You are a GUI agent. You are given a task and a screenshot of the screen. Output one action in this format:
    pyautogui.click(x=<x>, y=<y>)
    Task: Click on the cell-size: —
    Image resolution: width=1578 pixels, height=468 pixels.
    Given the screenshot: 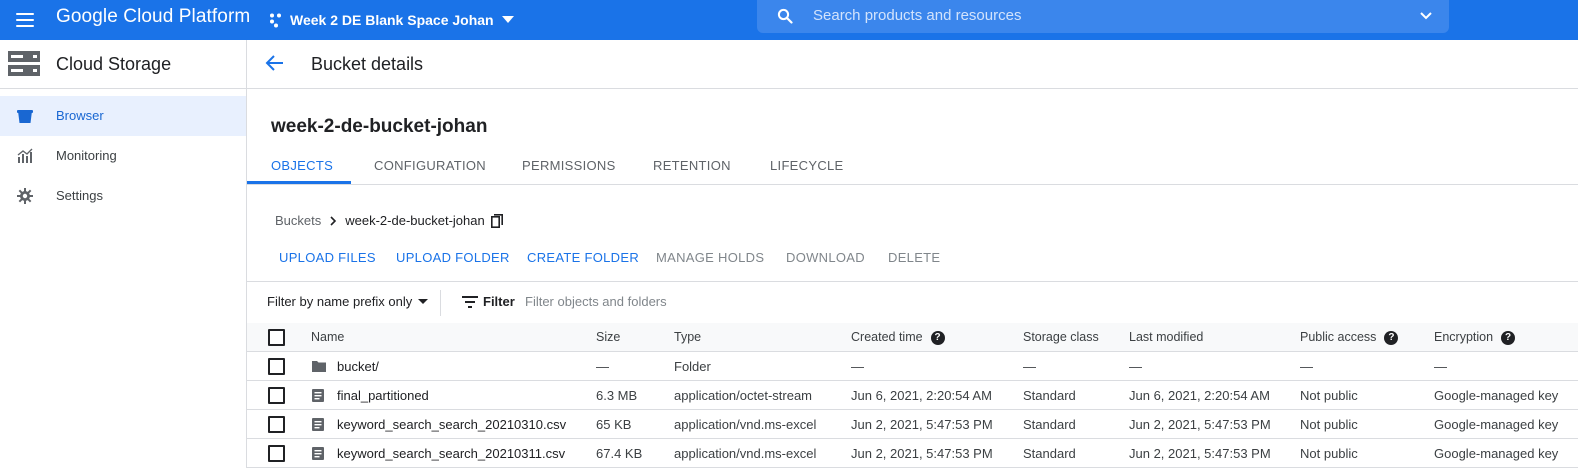 What is the action you would take?
    pyautogui.click(x=602, y=366)
    